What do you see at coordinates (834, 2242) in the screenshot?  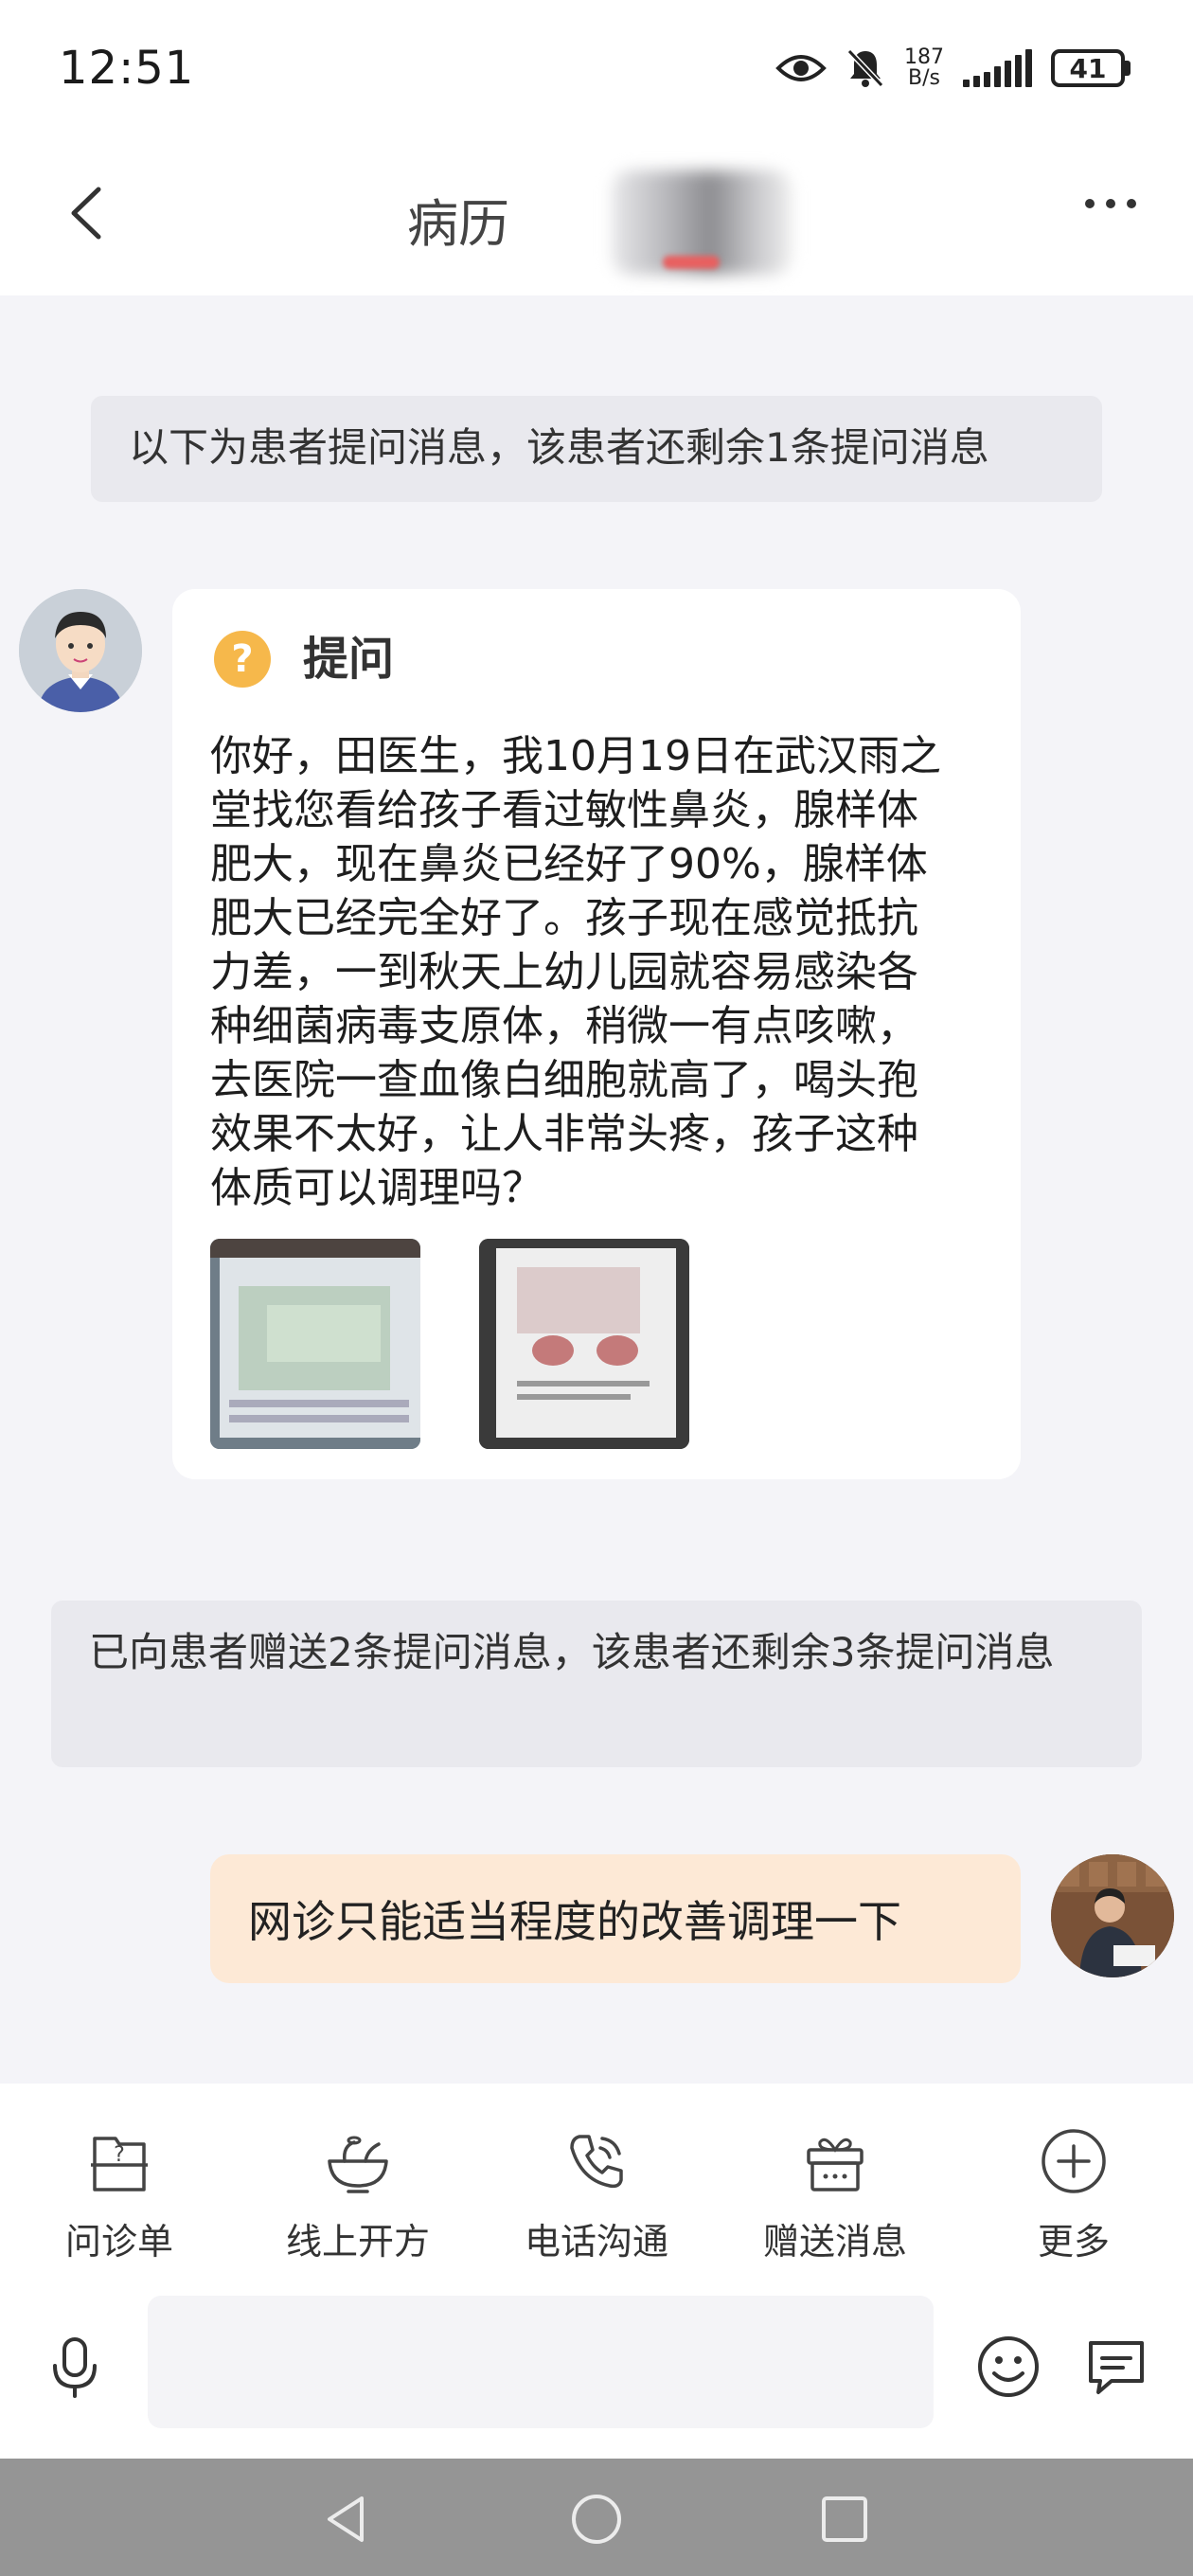 I see `tool-label: 赠送消息` at bounding box center [834, 2242].